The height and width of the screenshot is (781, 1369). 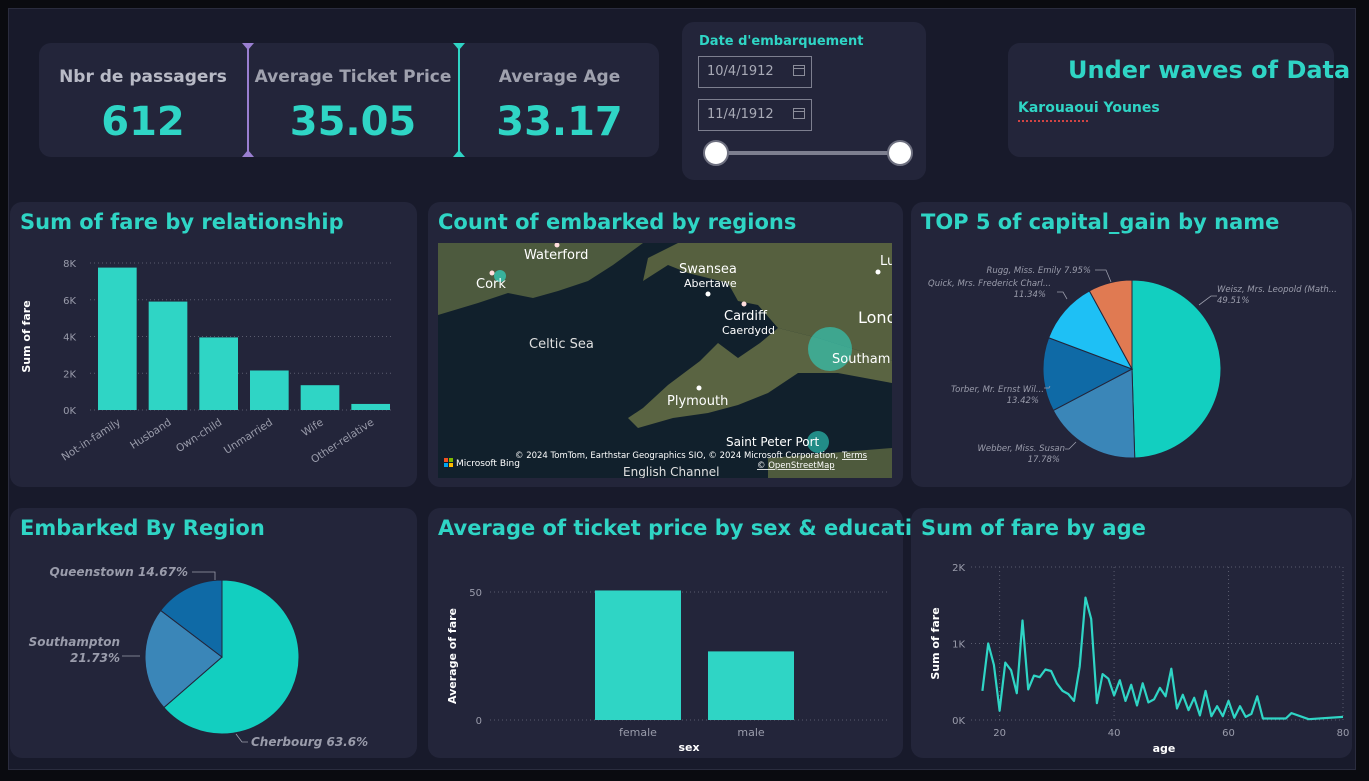 I want to click on start-date-input: 10/4/1912, so click(x=755, y=72).